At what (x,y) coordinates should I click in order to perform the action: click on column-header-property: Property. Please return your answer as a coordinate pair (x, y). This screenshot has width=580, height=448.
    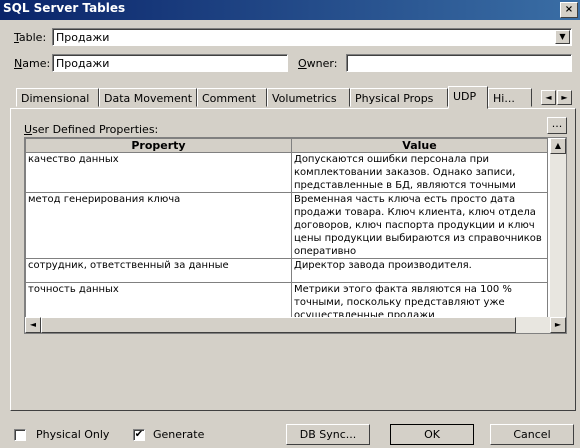
    Looking at the image, I should click on (158, 145).